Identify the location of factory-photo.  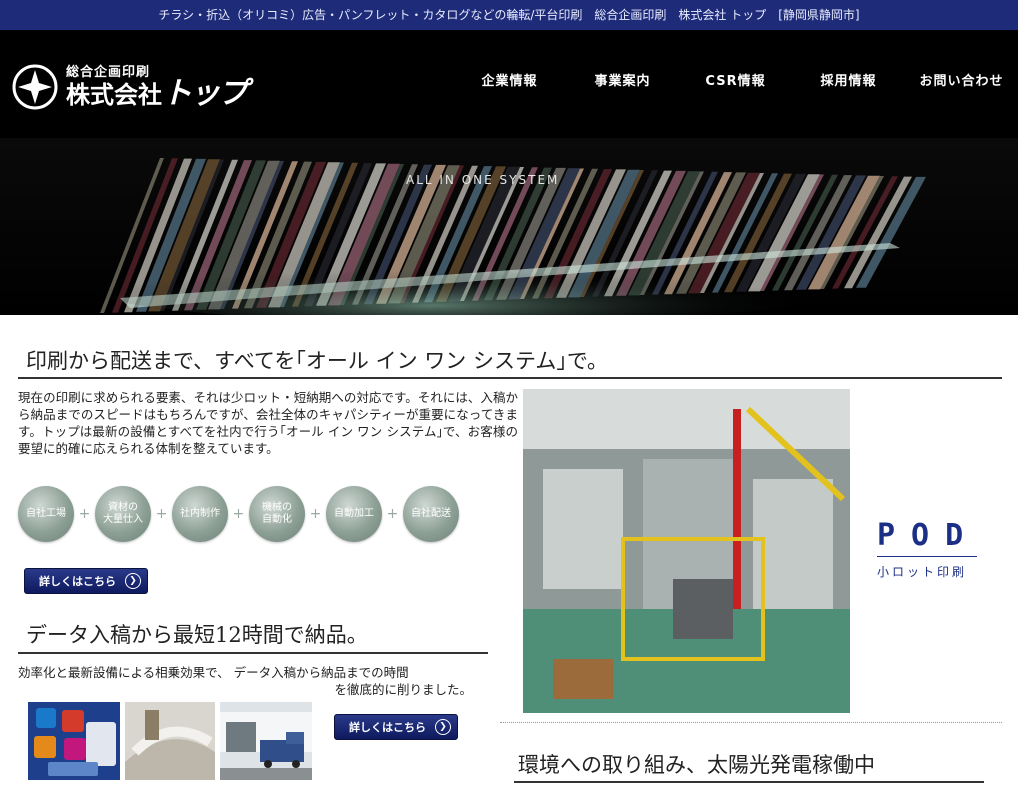
(686, 551).